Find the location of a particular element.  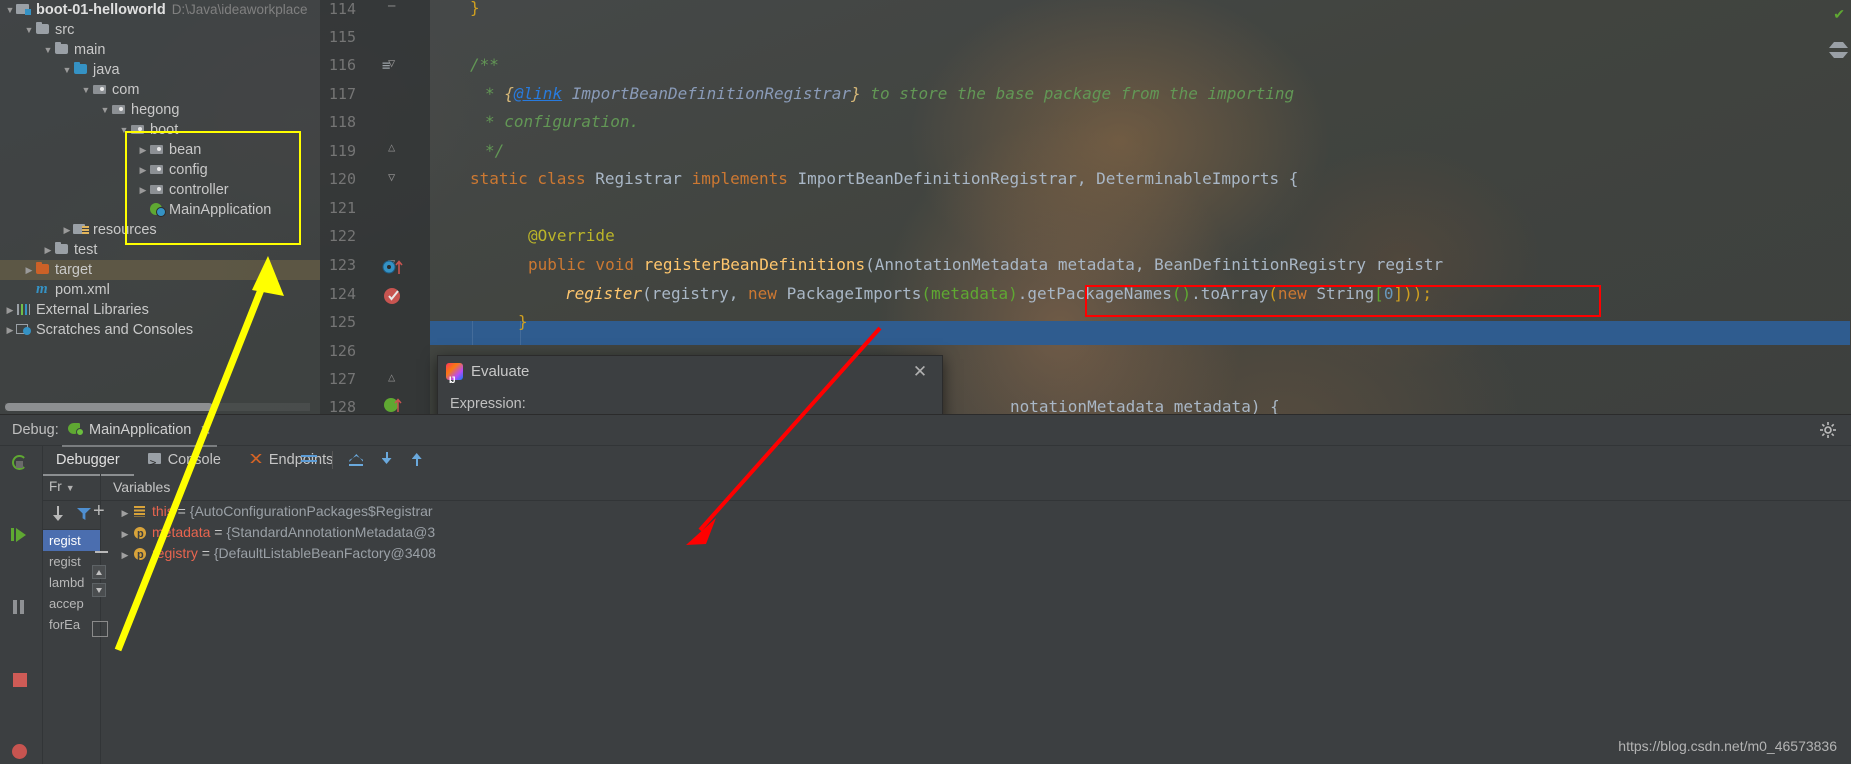

tree-item-scratches-and-consoles: Scratches and Consoles is located at coordinates (160, 330).